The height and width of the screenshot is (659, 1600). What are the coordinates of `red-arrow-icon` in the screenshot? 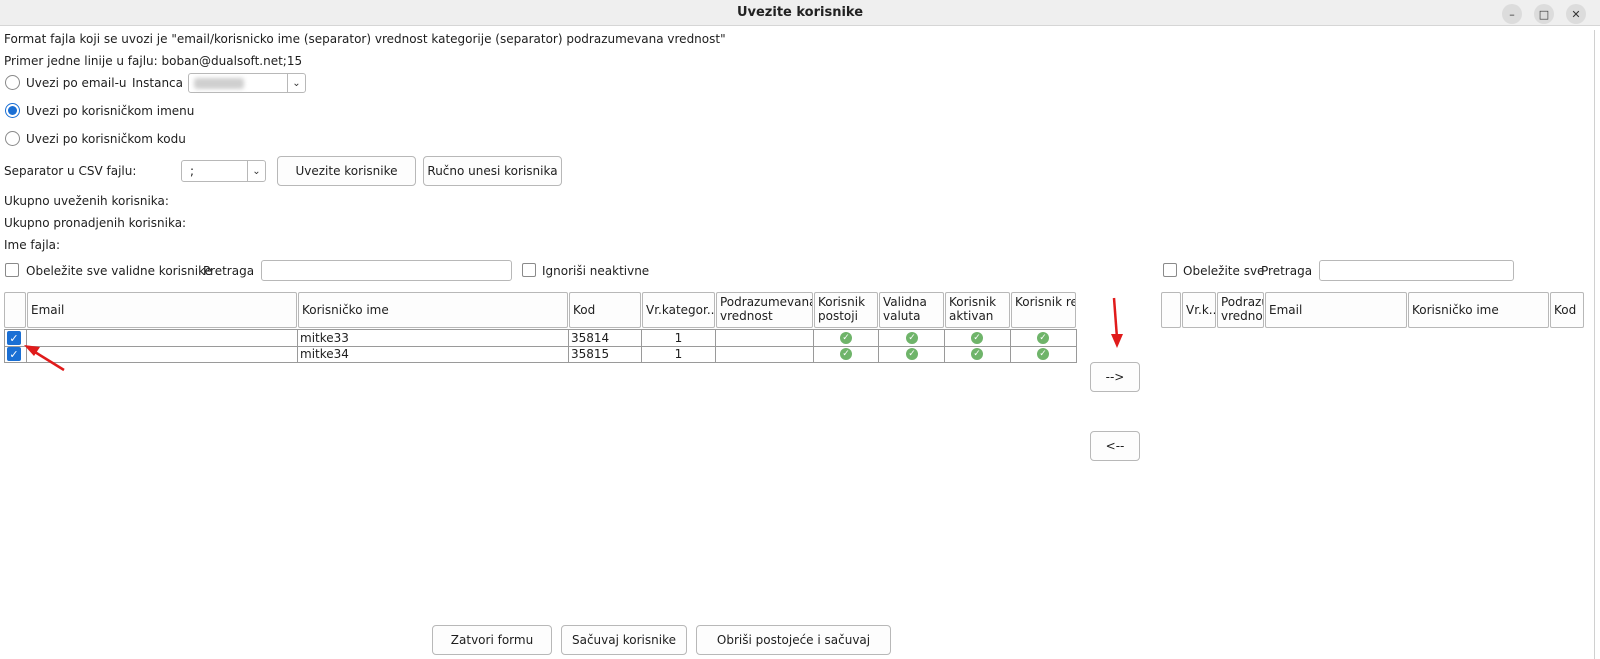 It's located at (573, 334).